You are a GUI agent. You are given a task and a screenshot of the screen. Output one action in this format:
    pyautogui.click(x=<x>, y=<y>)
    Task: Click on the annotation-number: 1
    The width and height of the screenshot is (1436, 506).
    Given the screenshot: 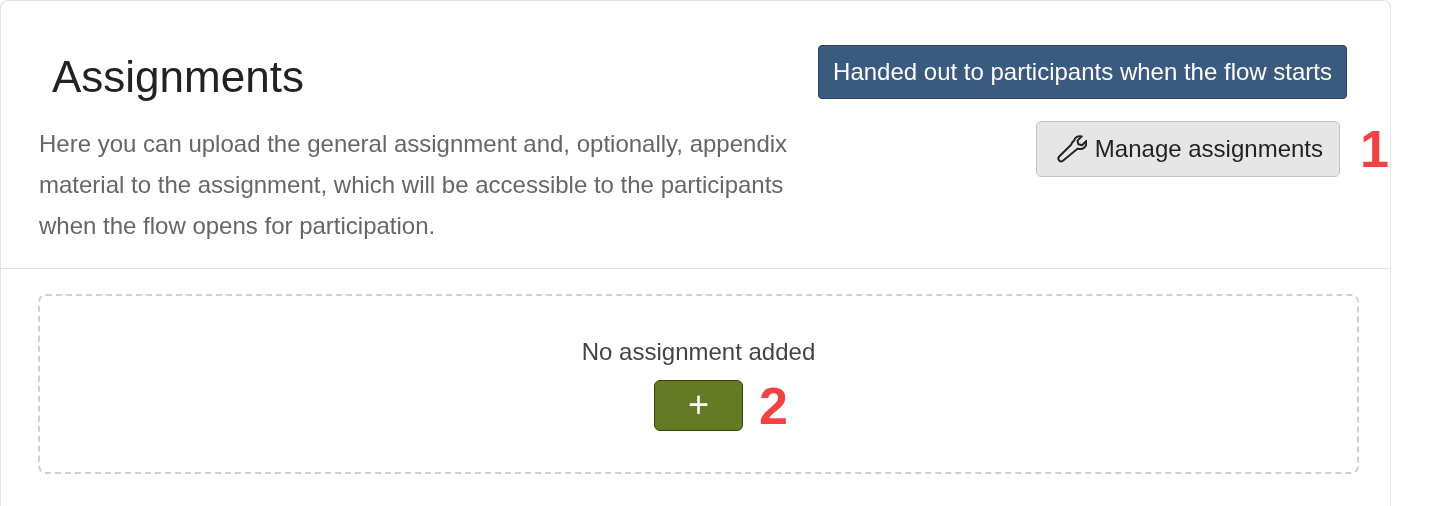 What is the action you would take?
    pyautogui.click(x=1375, y=149)
    